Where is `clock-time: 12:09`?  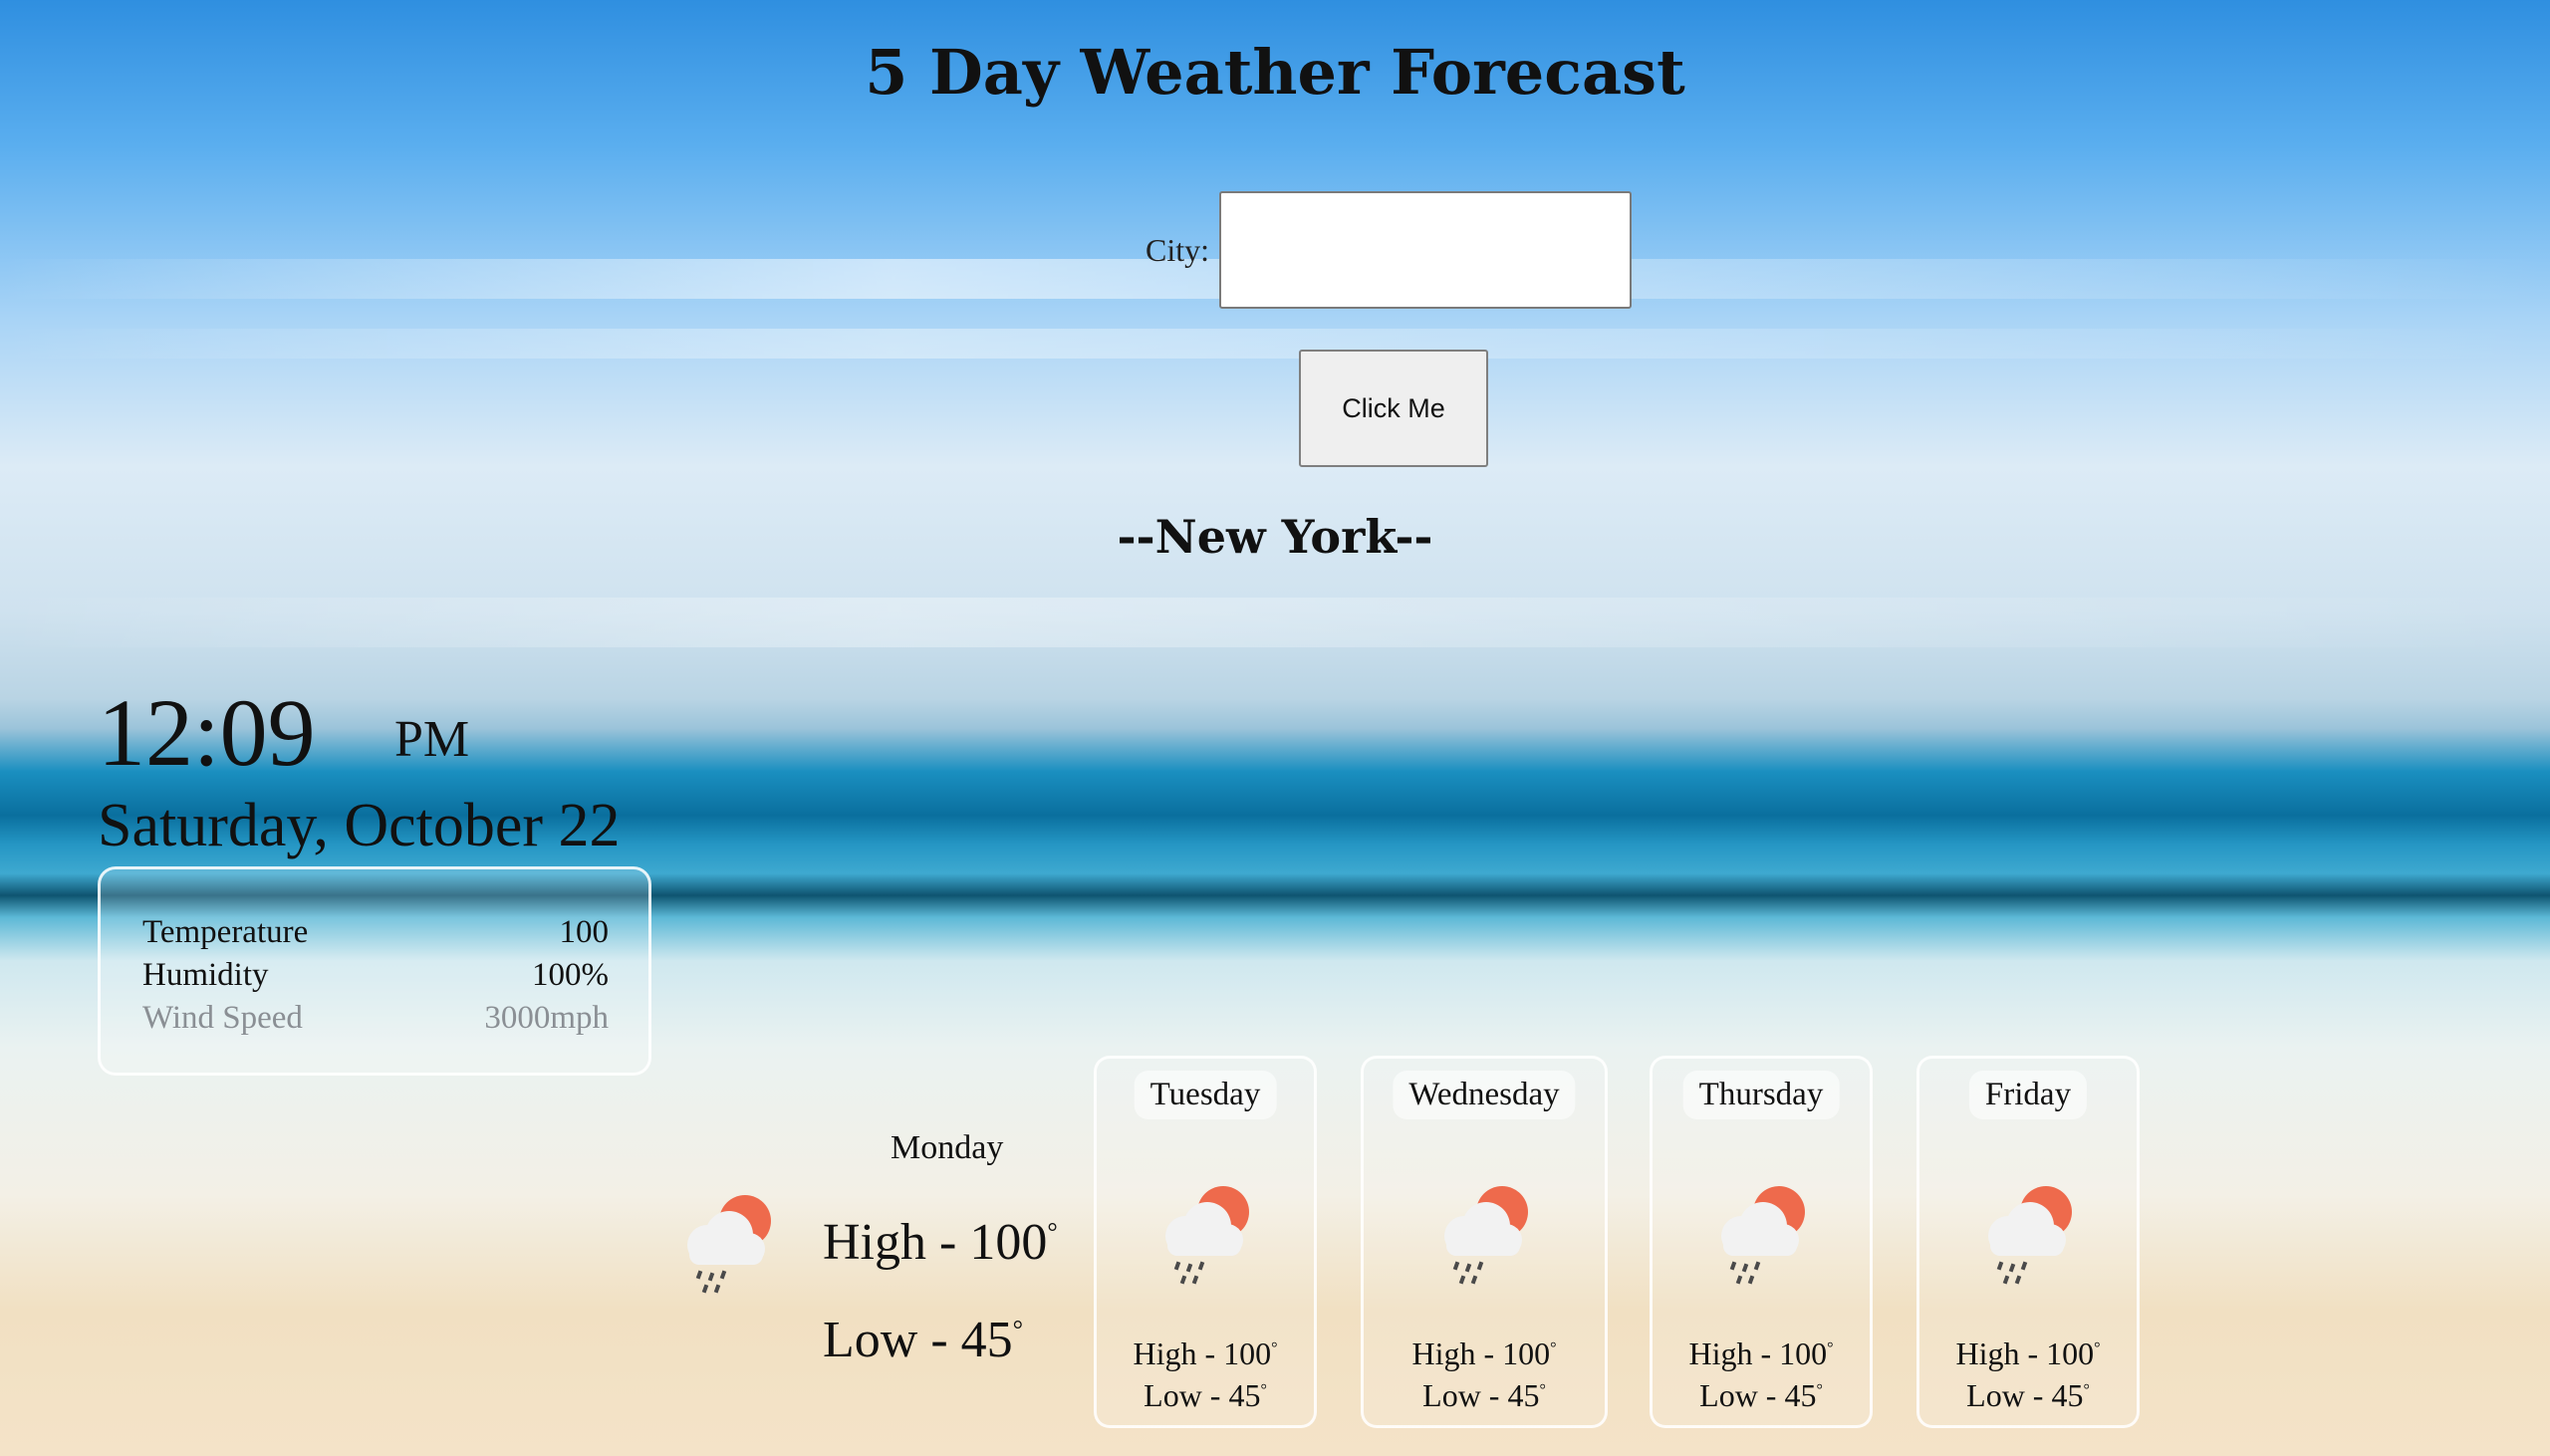 clock-time: 12:09 is located at coordinates (207, 732).